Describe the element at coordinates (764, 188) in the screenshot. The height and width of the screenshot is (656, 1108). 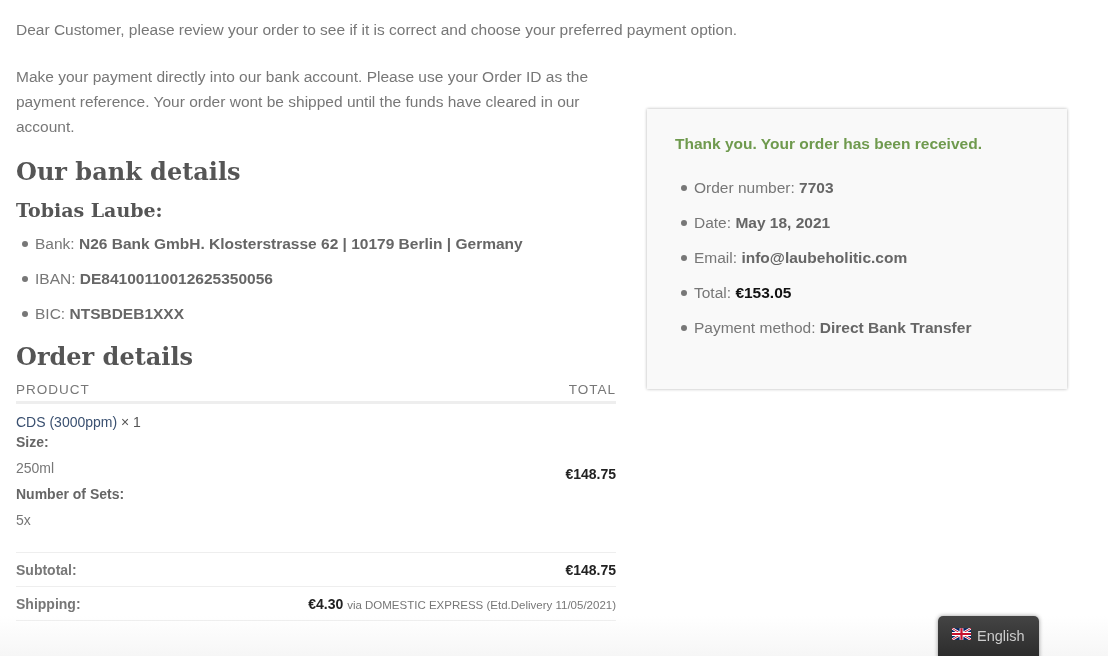
I see `order-detail: Order number: 7703` at that location.